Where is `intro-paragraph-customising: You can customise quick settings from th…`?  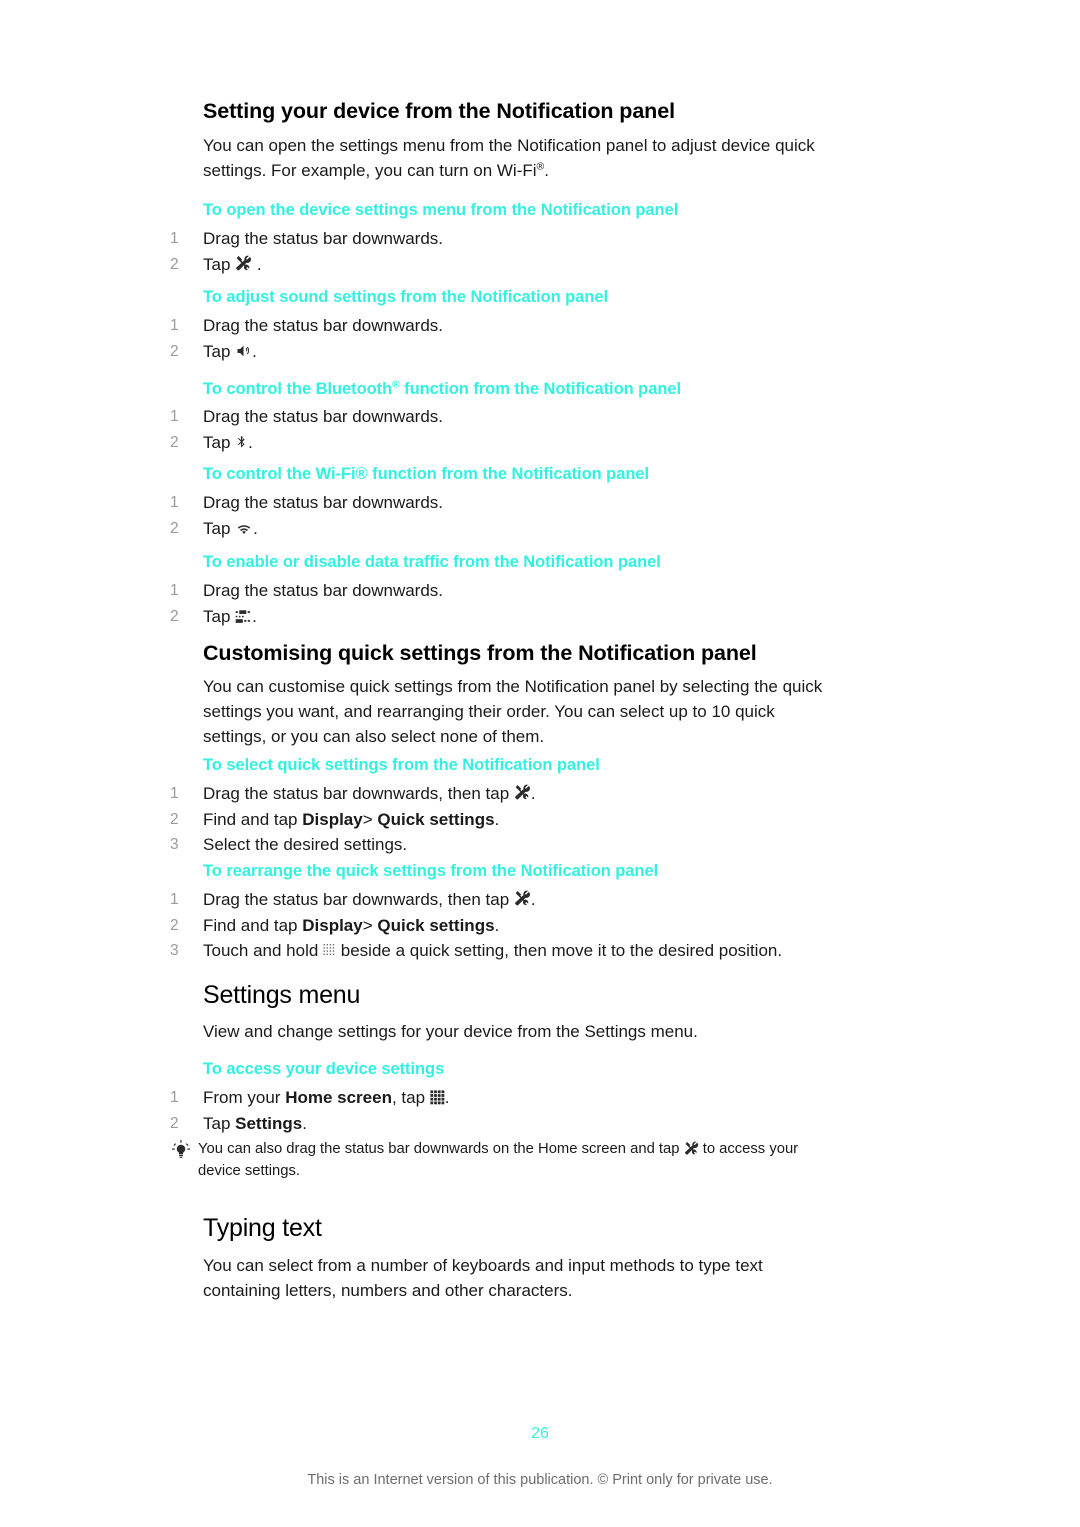 intro-paragraph-customising: You can customise quick settings from th… is located at coordinates (553, 711).